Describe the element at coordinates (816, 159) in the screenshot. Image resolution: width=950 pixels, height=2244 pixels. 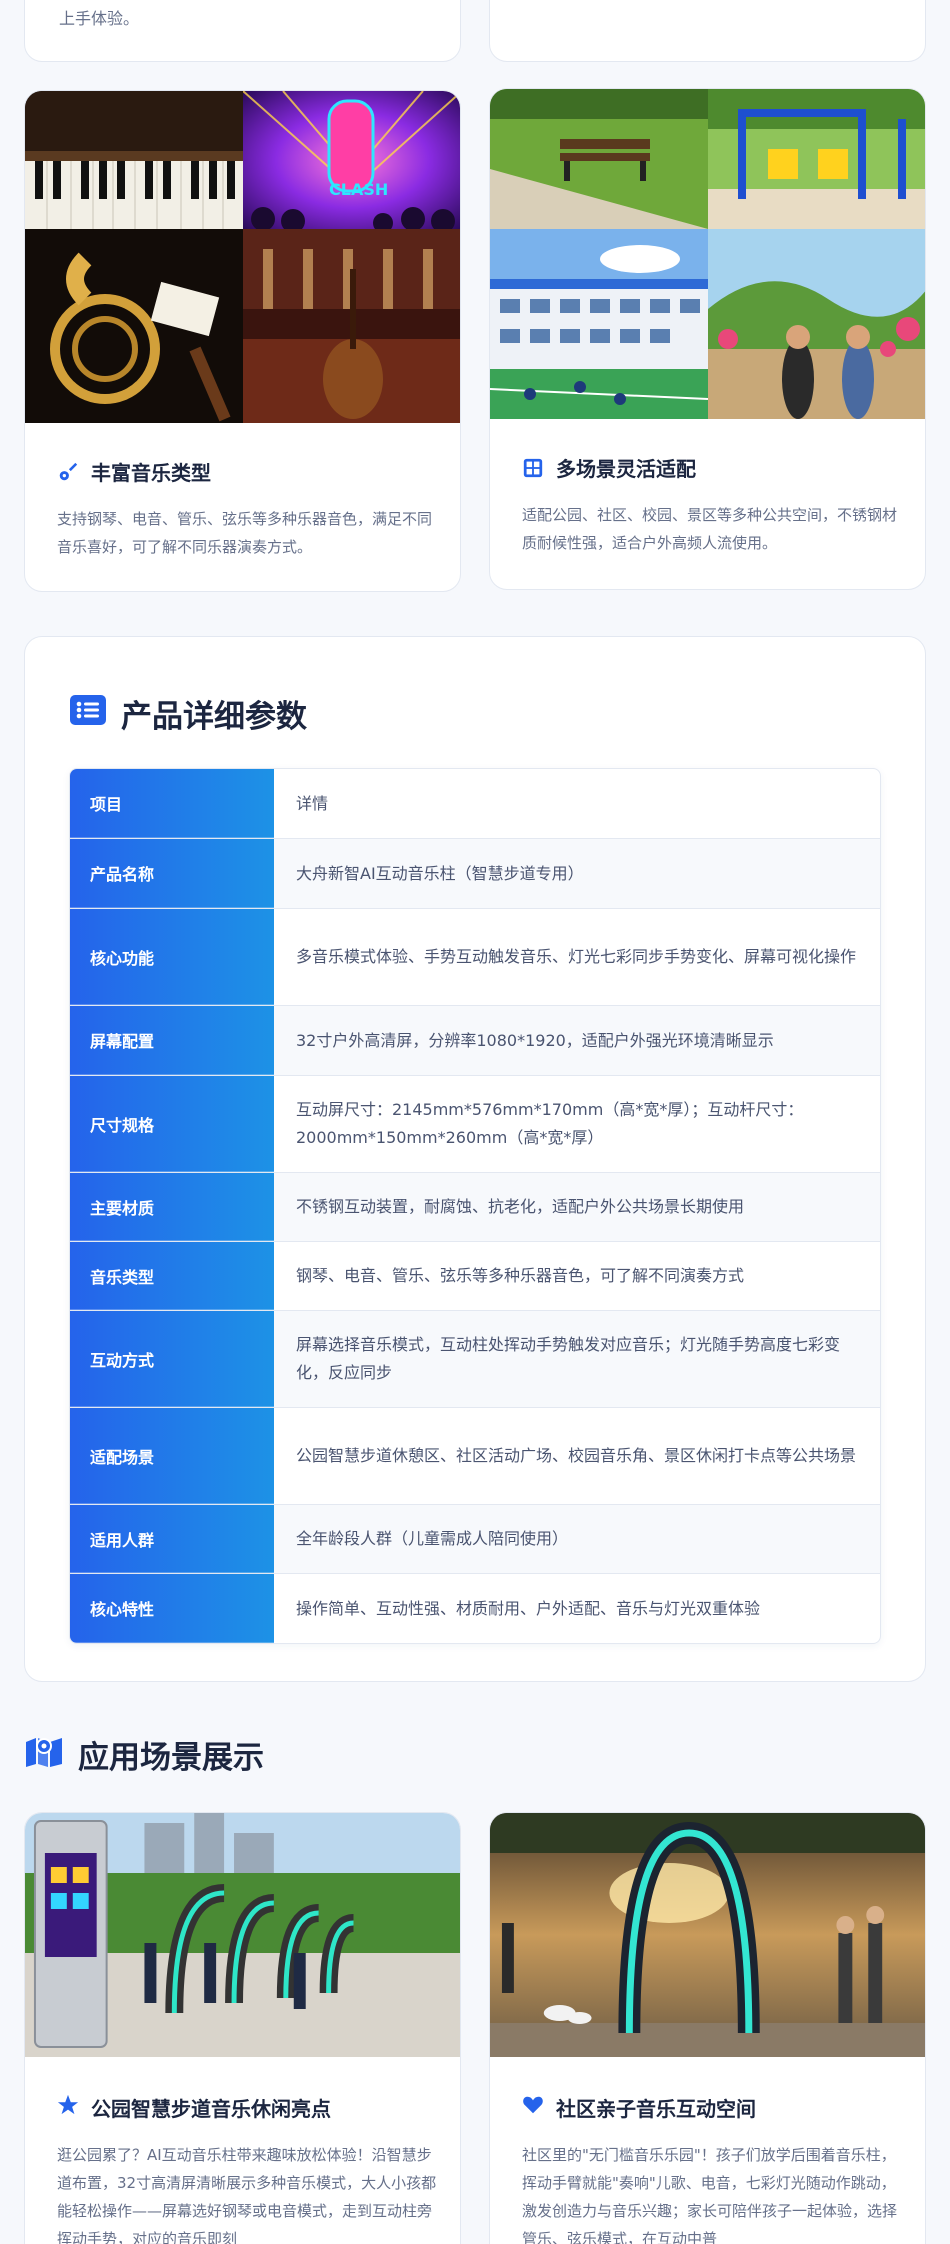
I see `fitness-equipment-photo` at that location.